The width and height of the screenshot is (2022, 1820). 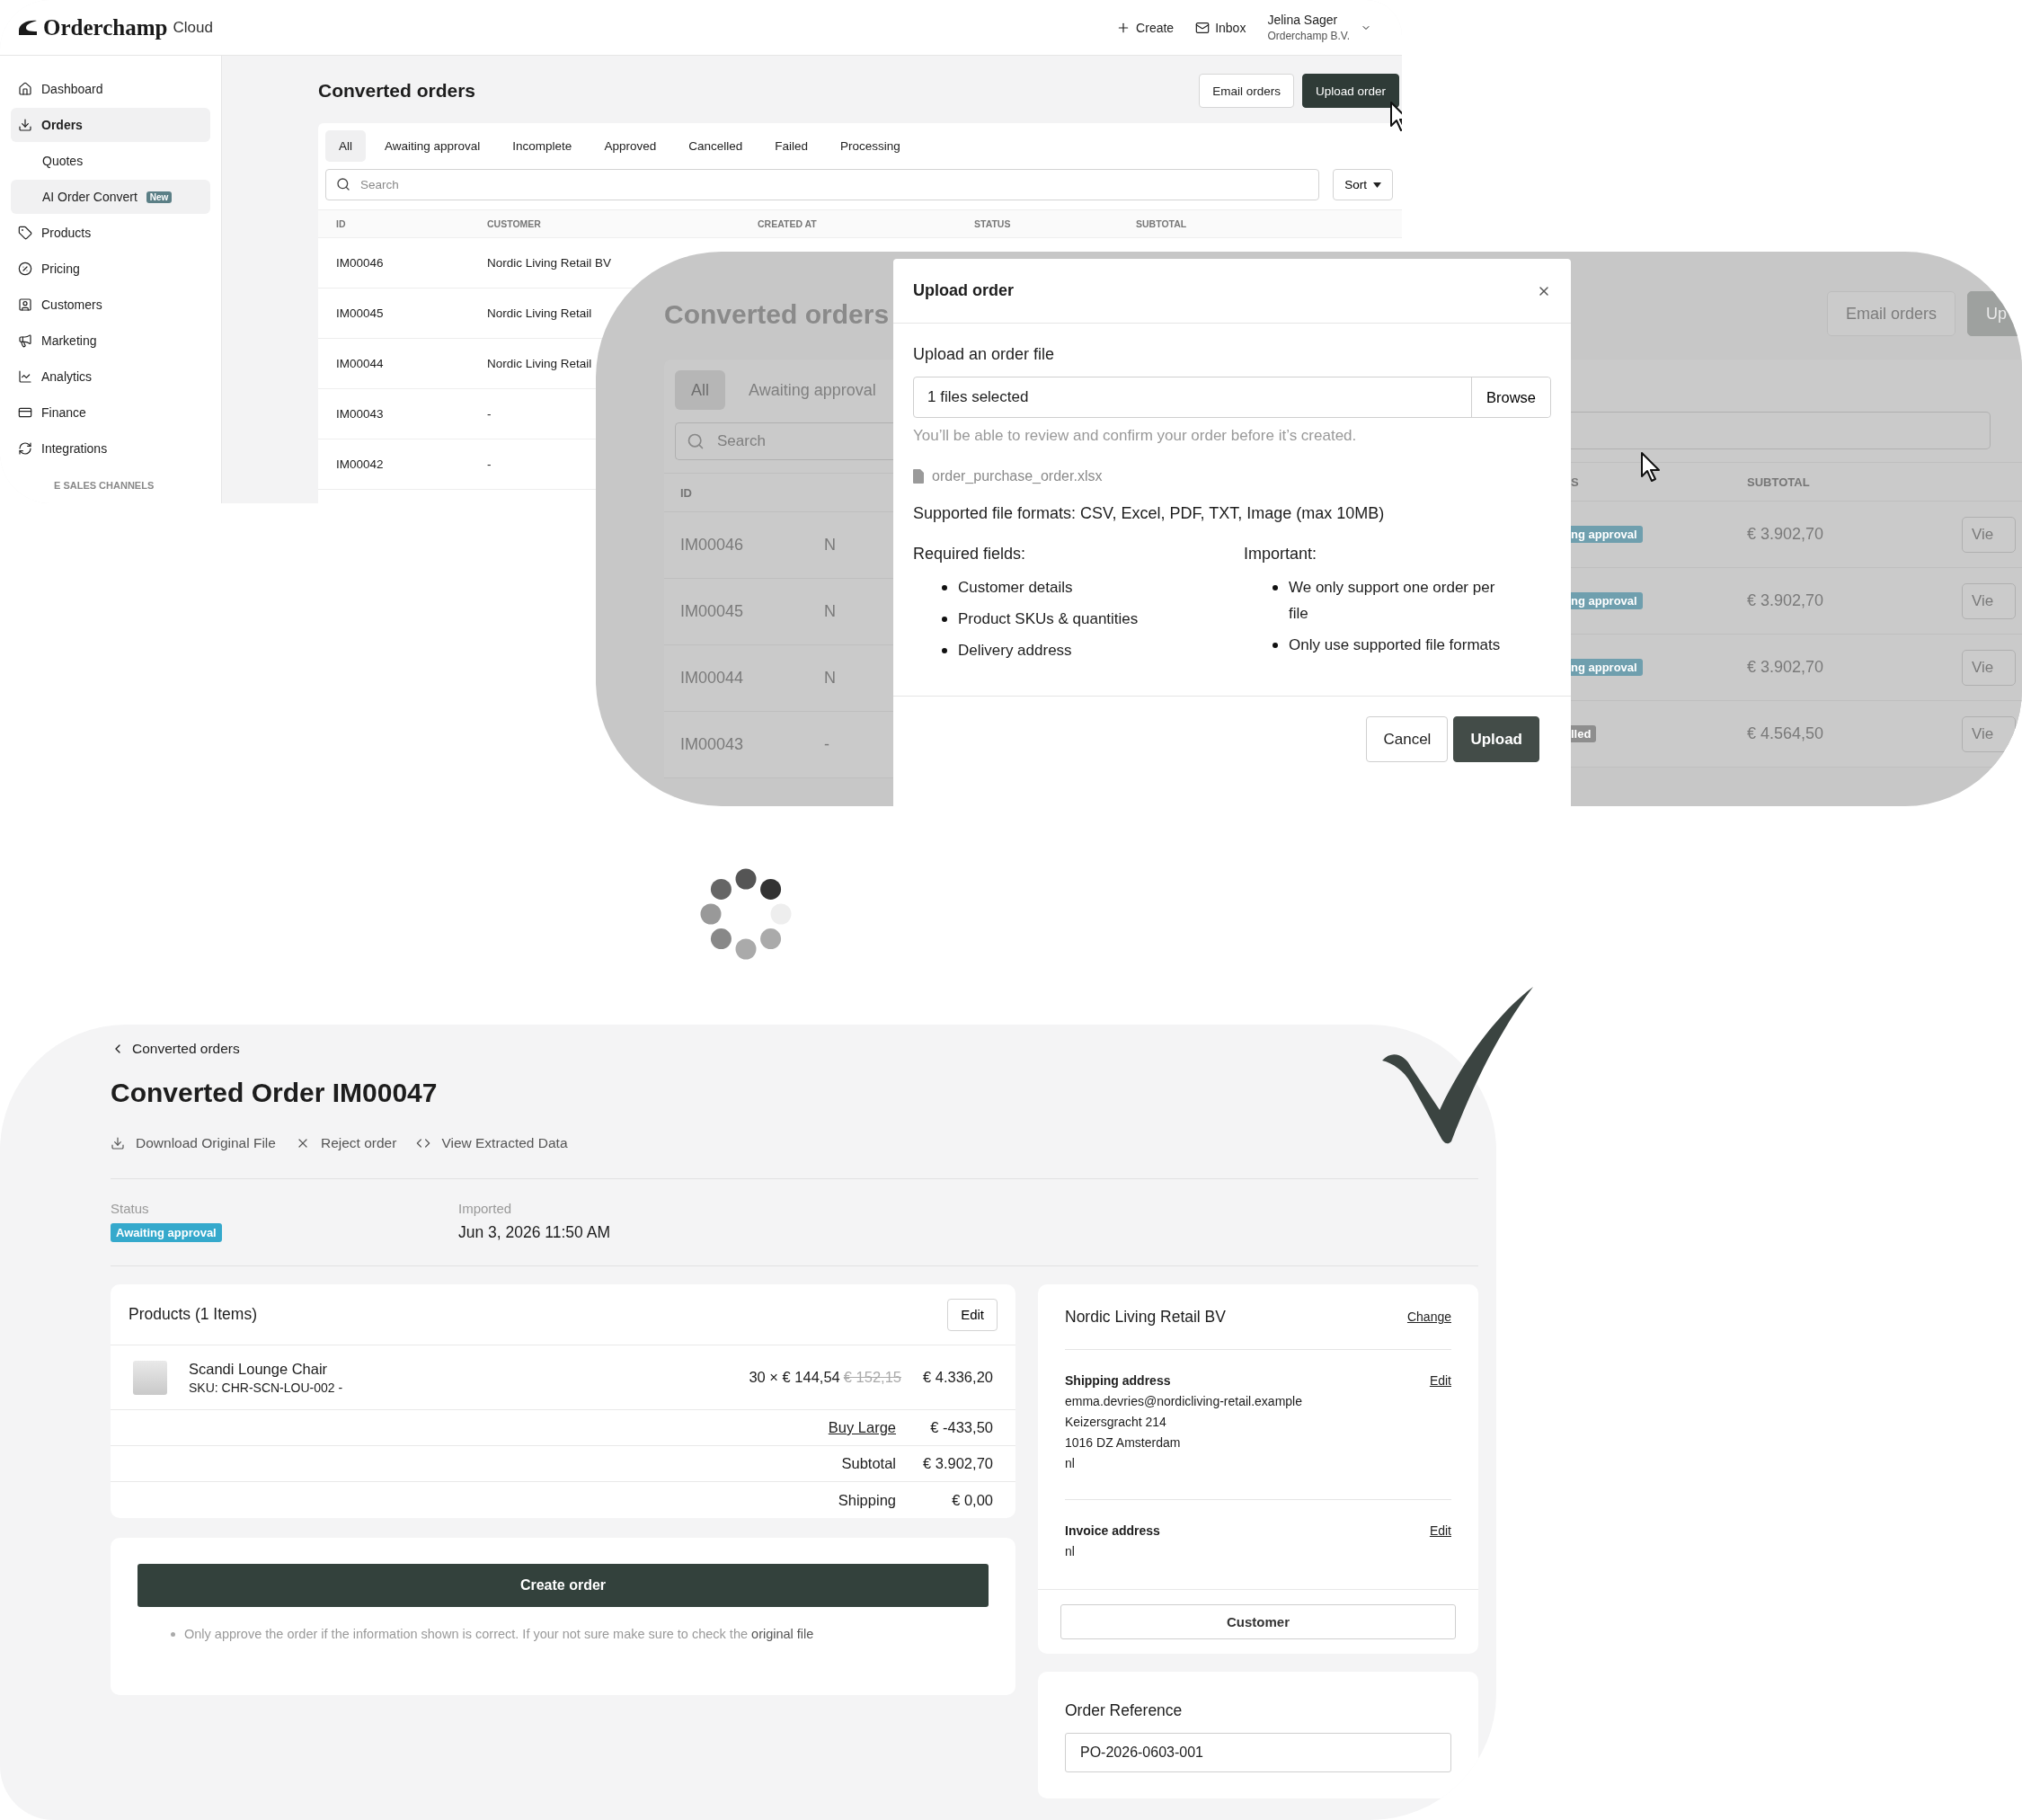 I want to click on line-total: € 4.336,20, so click(x=958, y=1377).